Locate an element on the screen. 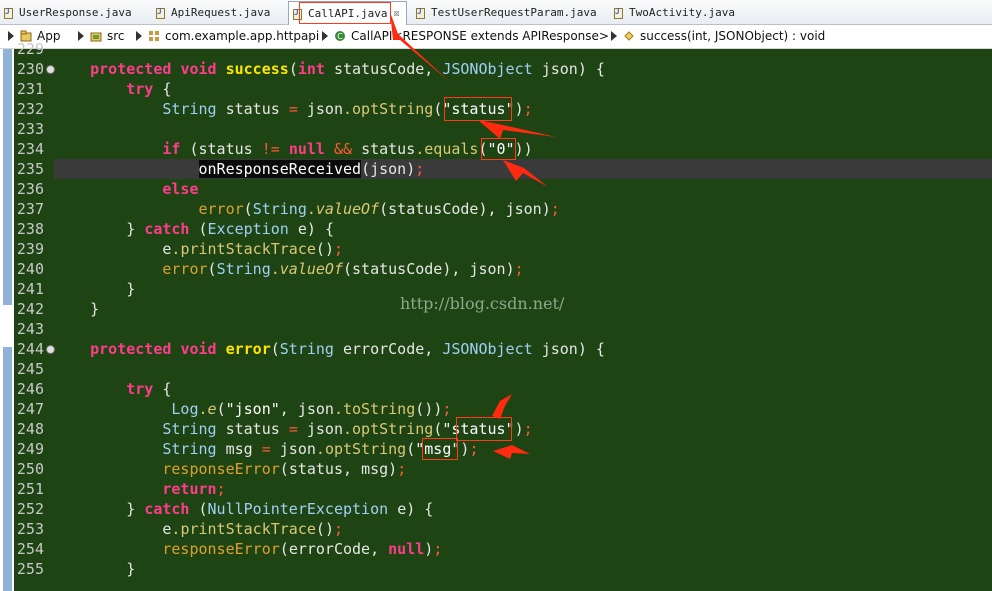 The height and width of the screenshot is (591, 992). breadcrumb-label: com.example.app.httpapi is located at coordinates (242, 36).